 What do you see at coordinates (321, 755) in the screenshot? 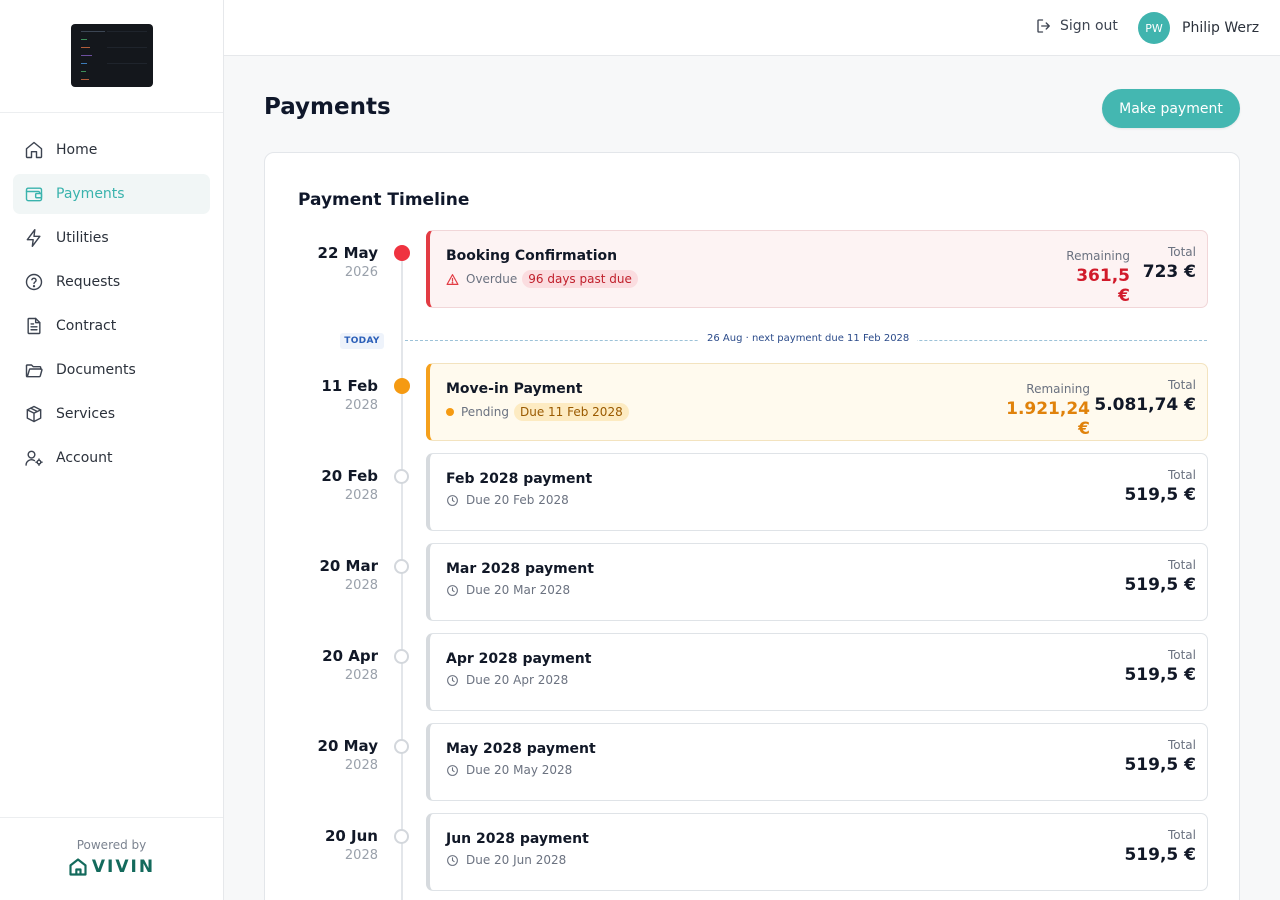
I see `timeline-date: 20 May 2028` at bounding box center [321, 755].